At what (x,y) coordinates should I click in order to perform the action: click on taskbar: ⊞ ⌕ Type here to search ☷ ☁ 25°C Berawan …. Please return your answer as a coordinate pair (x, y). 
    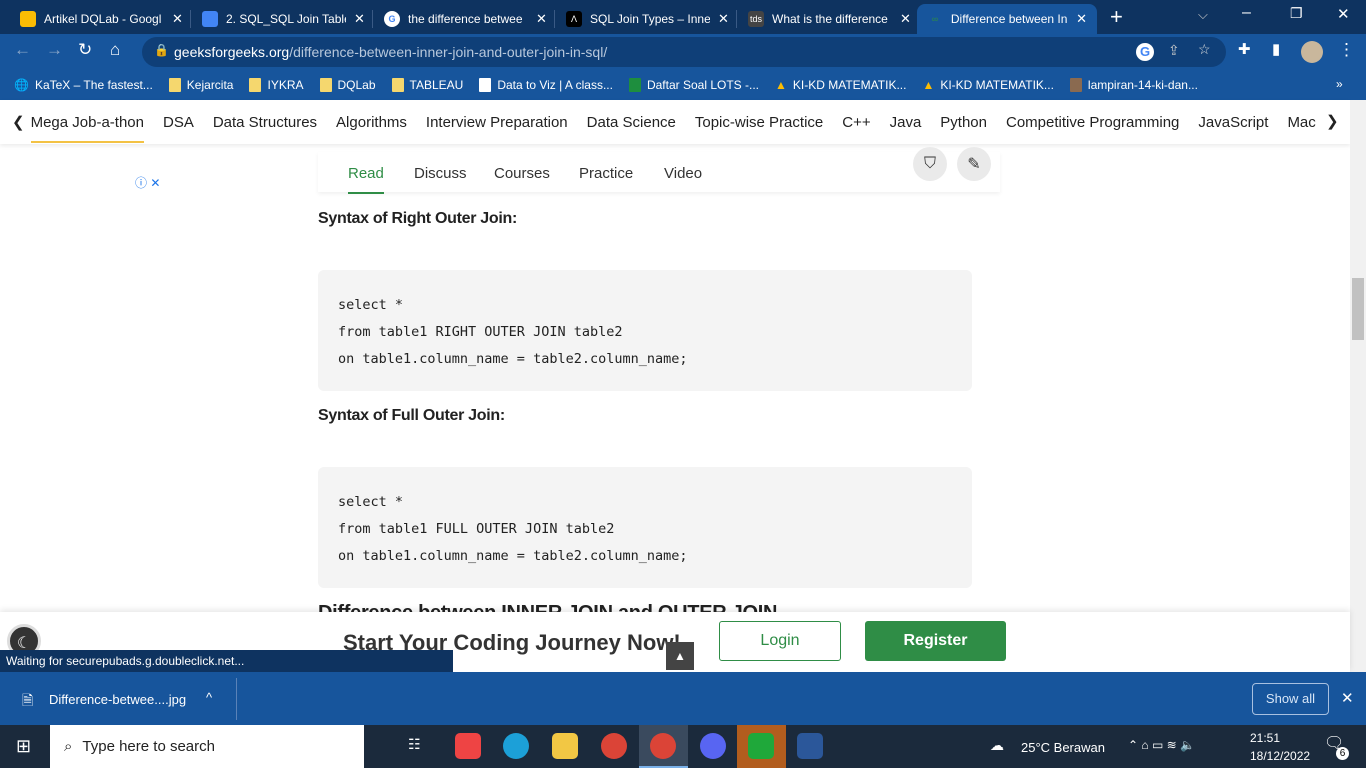
    Looking at the image, I should click on (683, 746).